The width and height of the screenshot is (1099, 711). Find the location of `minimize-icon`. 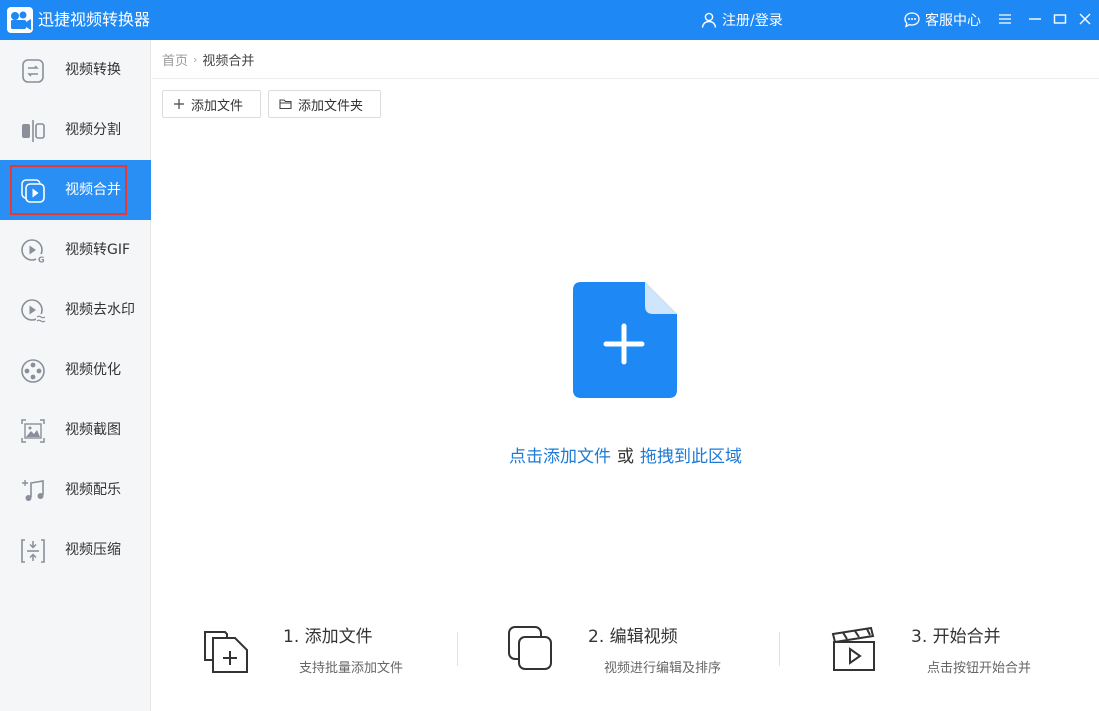

minimize-icon is located at coordinates (1035, 19).